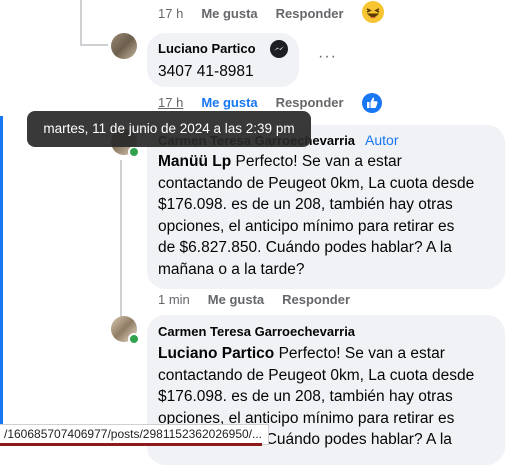 The height and width of the screenshot is (465, 521). I want to click on comment-actions: 1 min Me gusta Responder, so click(263, 299).